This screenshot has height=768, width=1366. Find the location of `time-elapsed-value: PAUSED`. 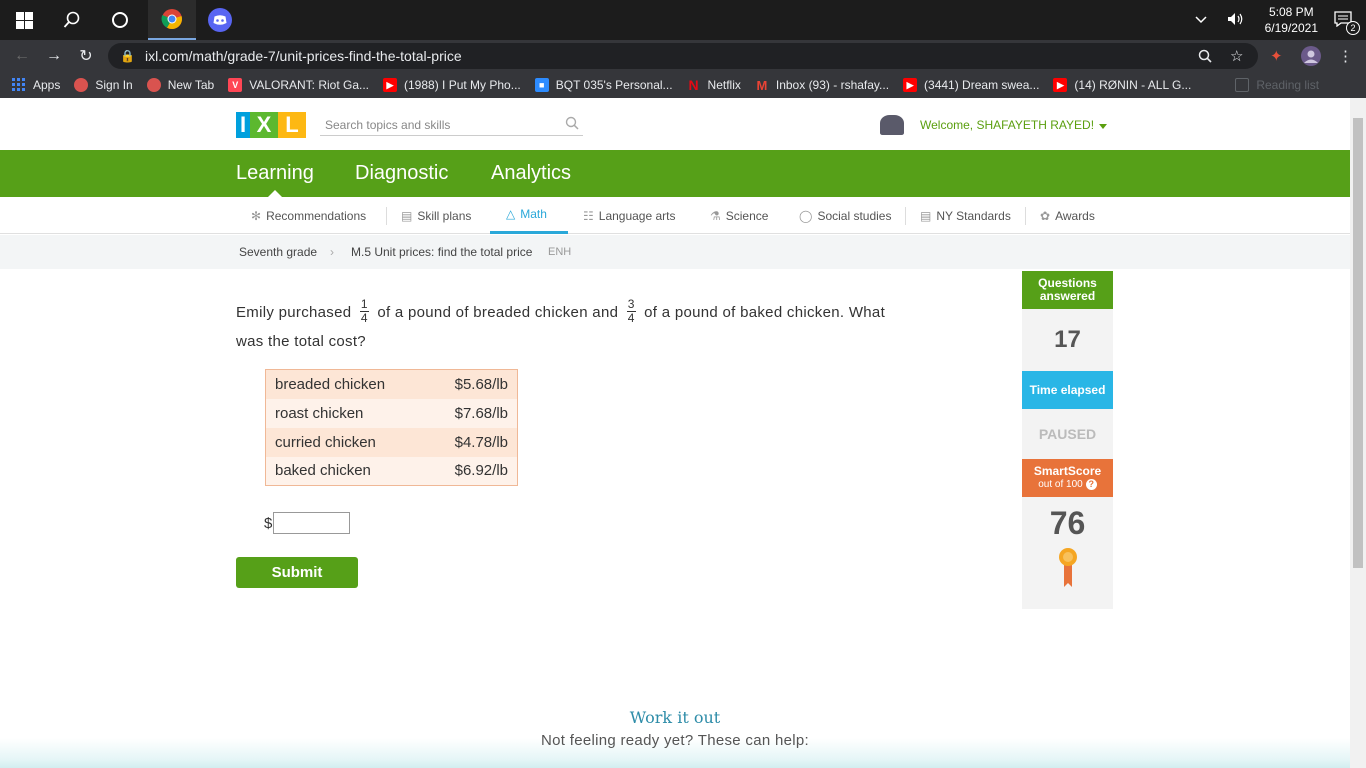

time-elapsed-value: PAUSED is located at coordinates (1067, 434).